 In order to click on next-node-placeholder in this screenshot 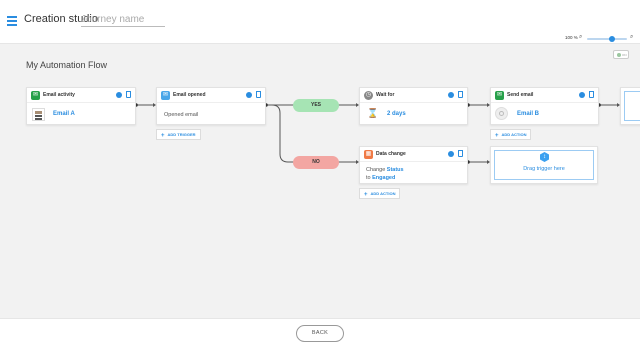, I will do `click(630, 106)`.